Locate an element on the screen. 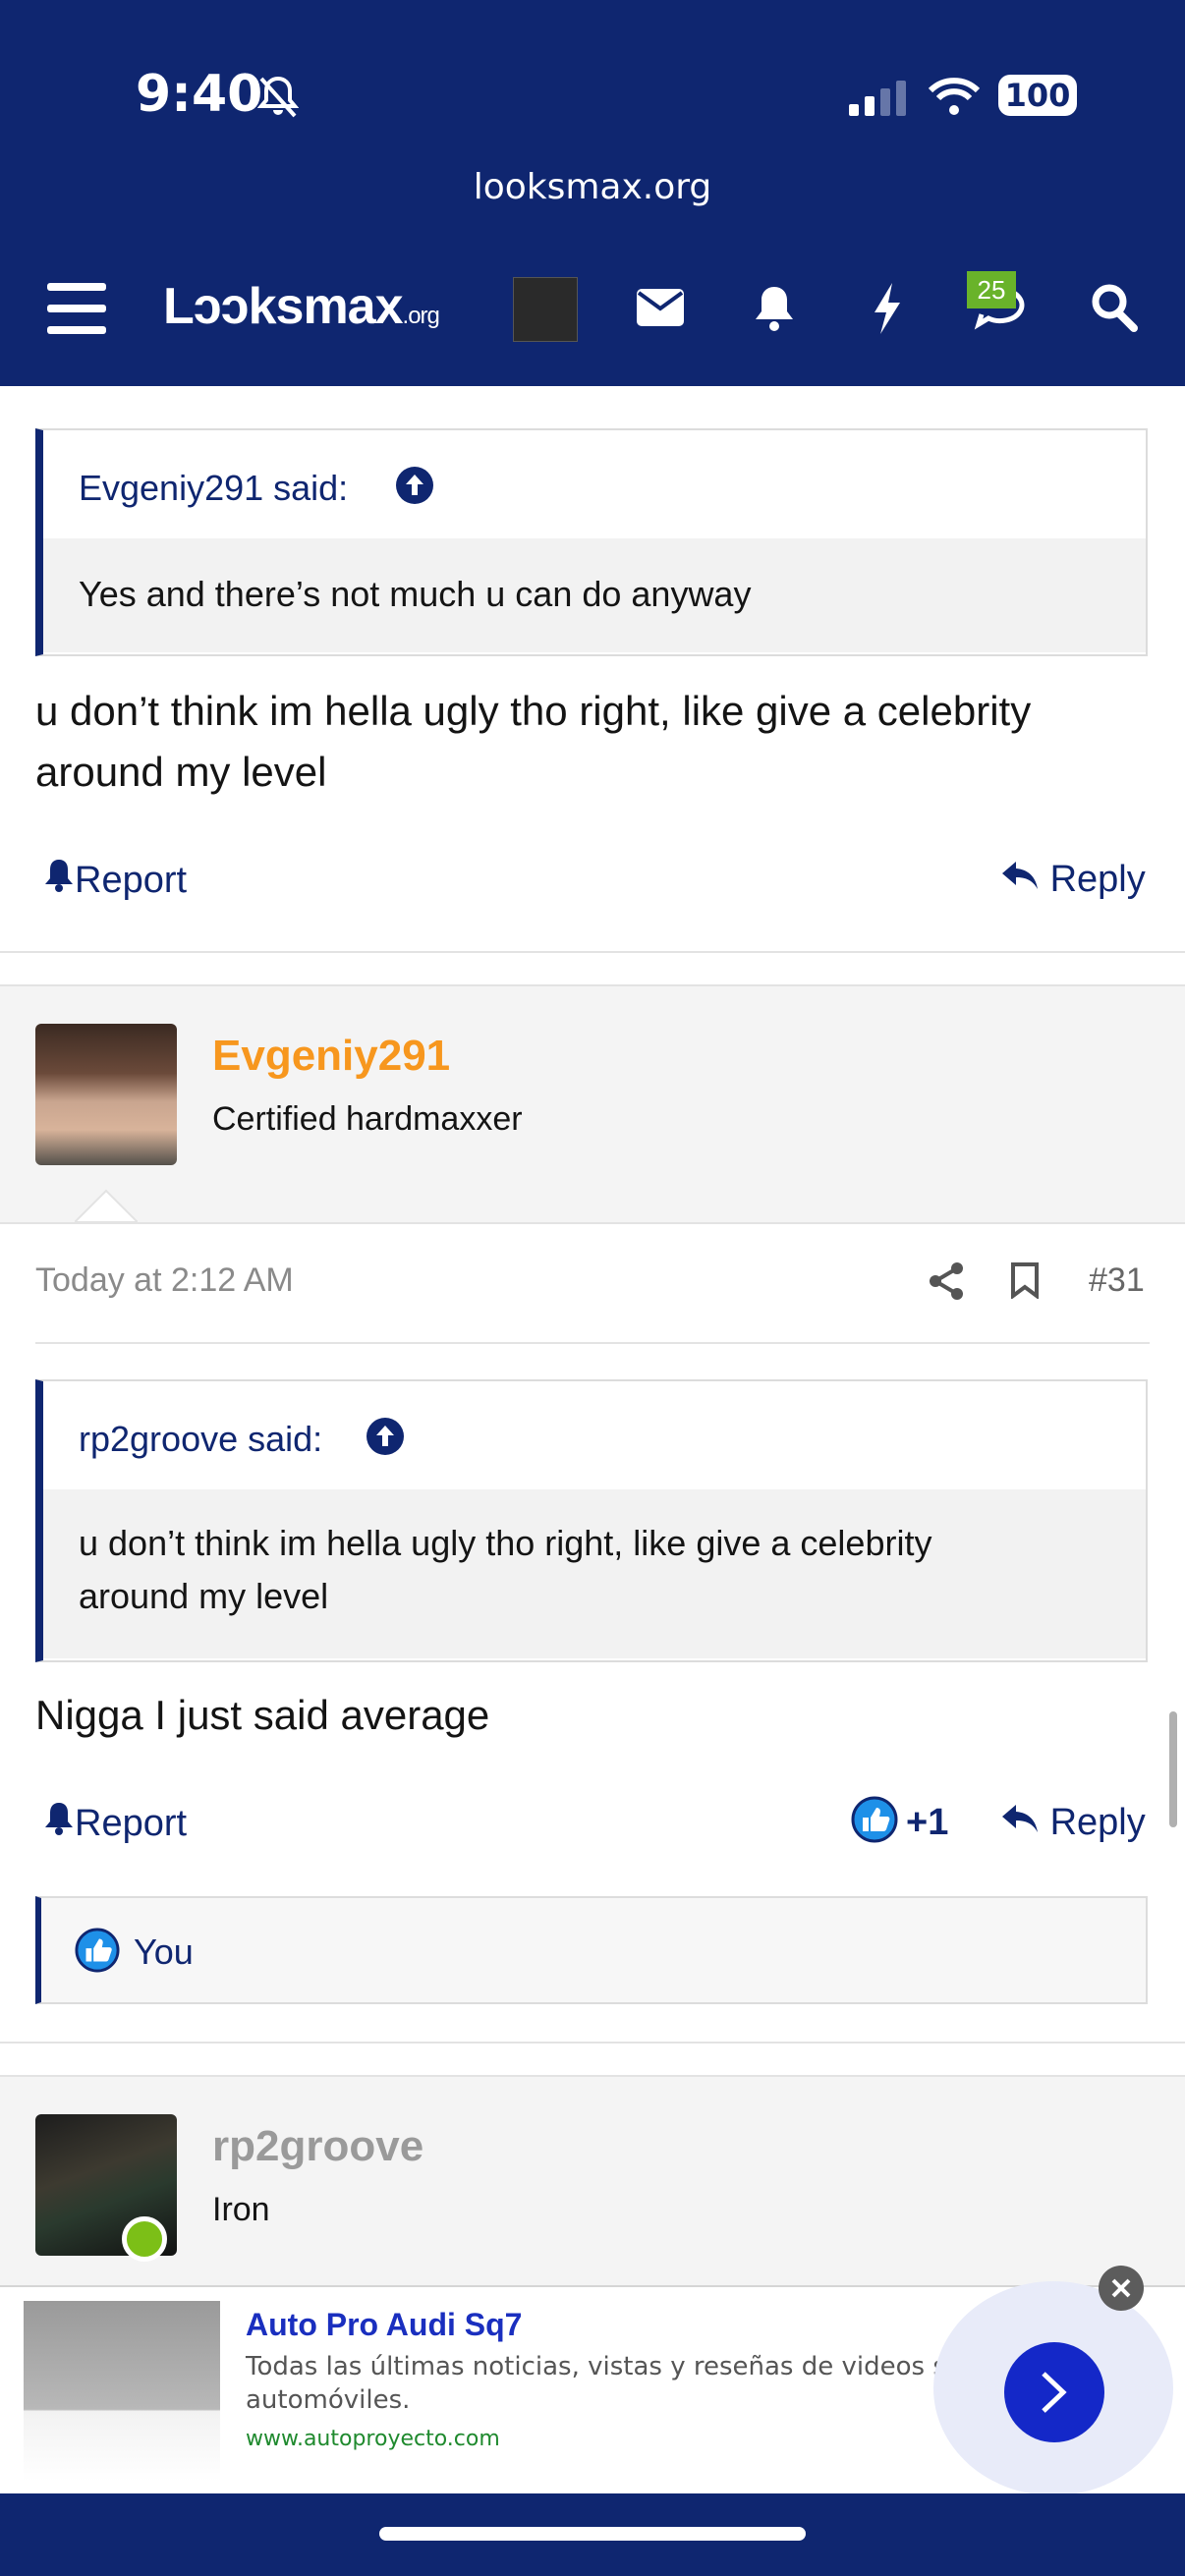 This screenshot has height=2576, width=1185. quote-text: Yes and there’s not much u can do anyway is located at coordinates (416, 594).